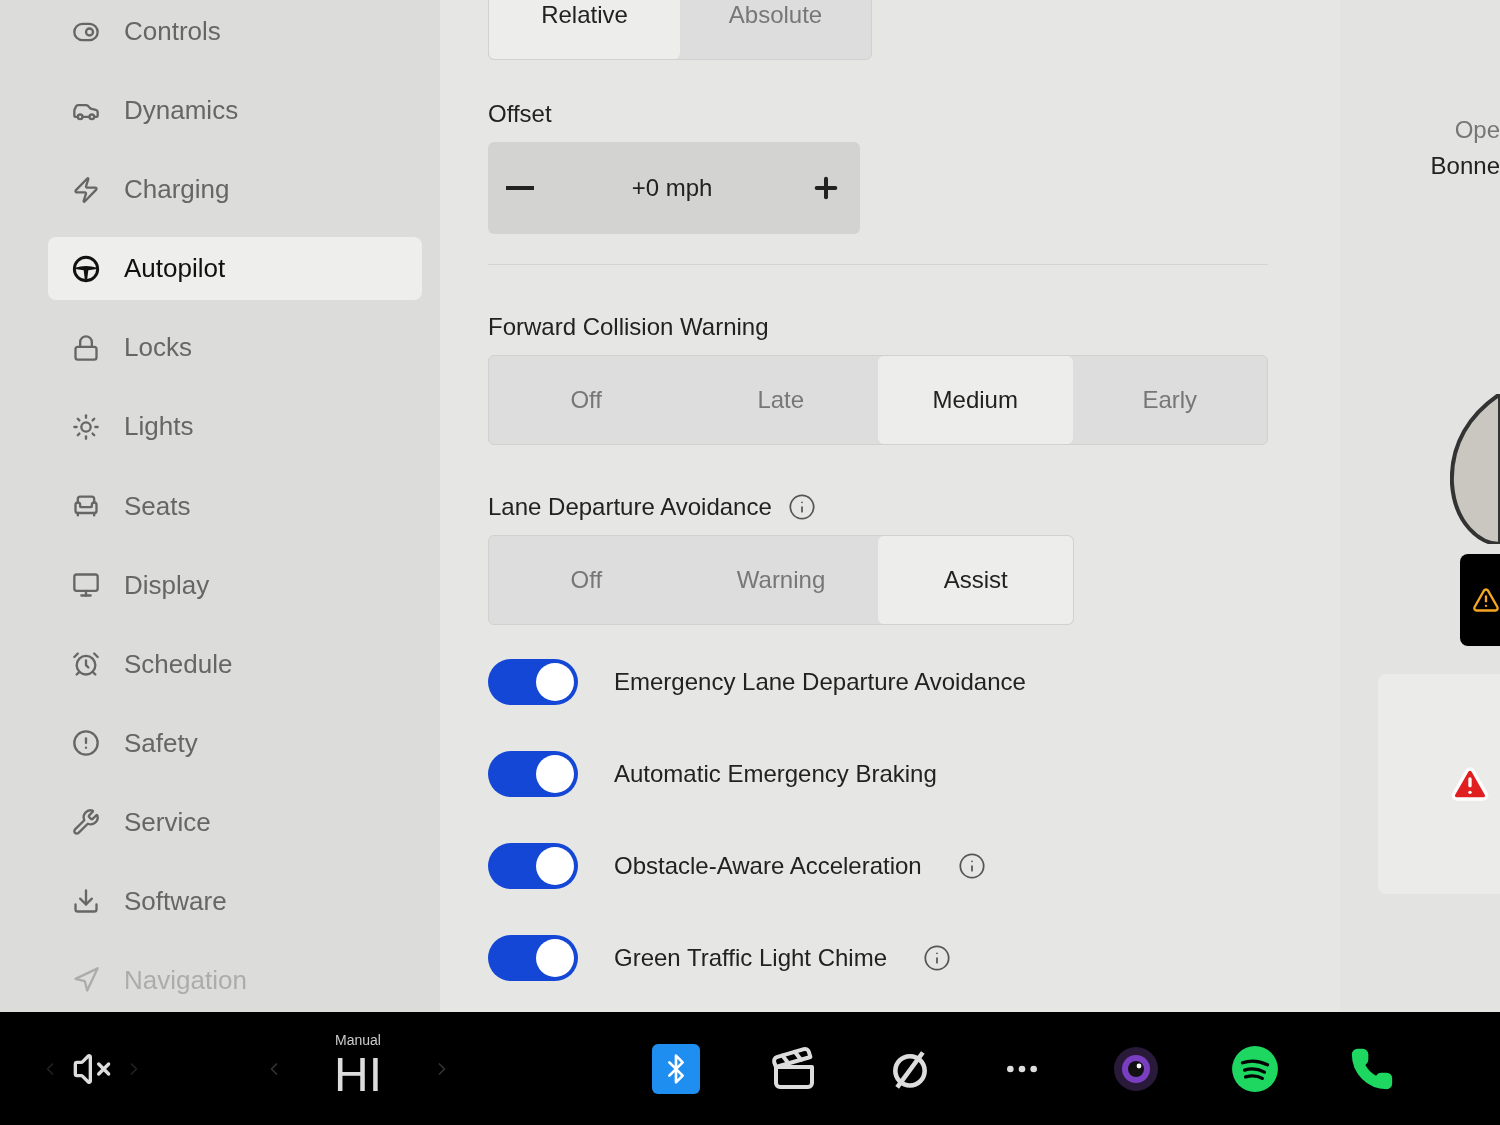 This screenshot has height=1125, width=1500. What do you see at coordinates (235, 585) in the screenshot?
I see `sidebar-item: Display` at bounding box center [235, 585].